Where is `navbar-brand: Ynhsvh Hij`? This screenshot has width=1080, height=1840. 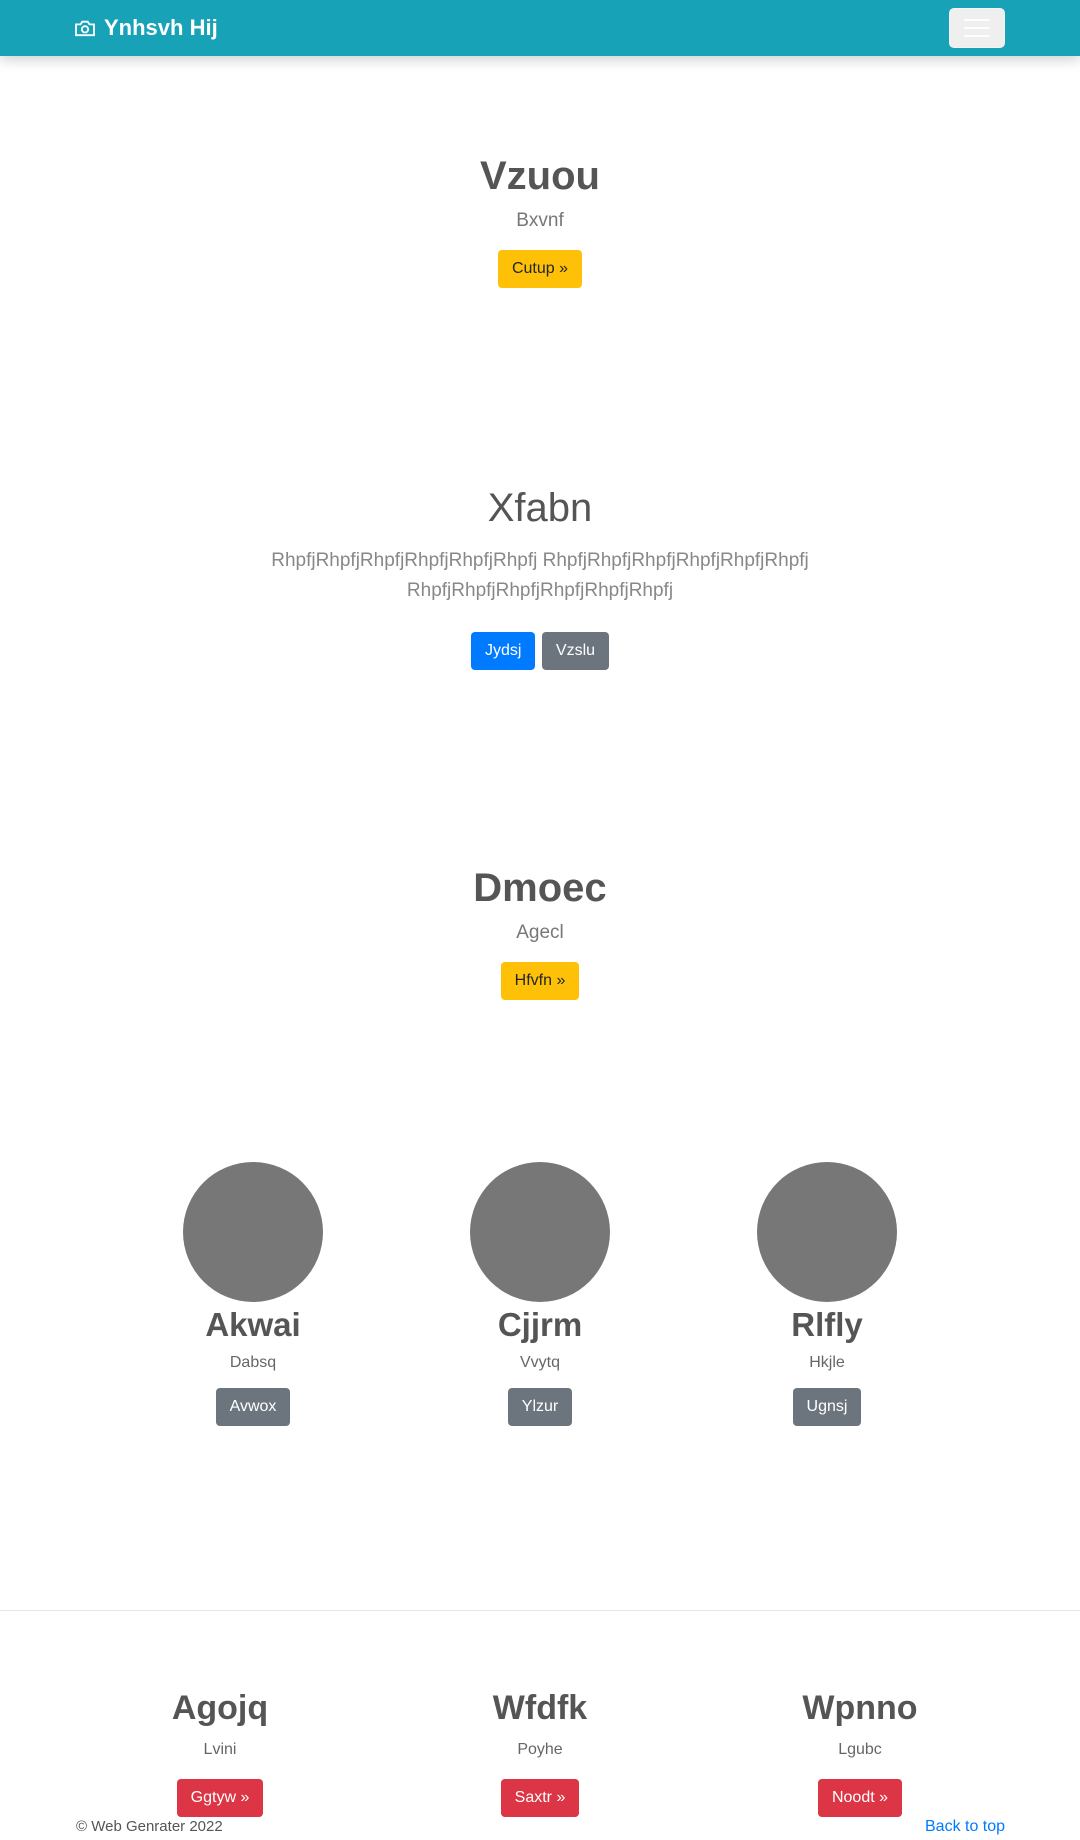
navbar-brand: Ynhsvh Hij is located at coordinates (146, 28).